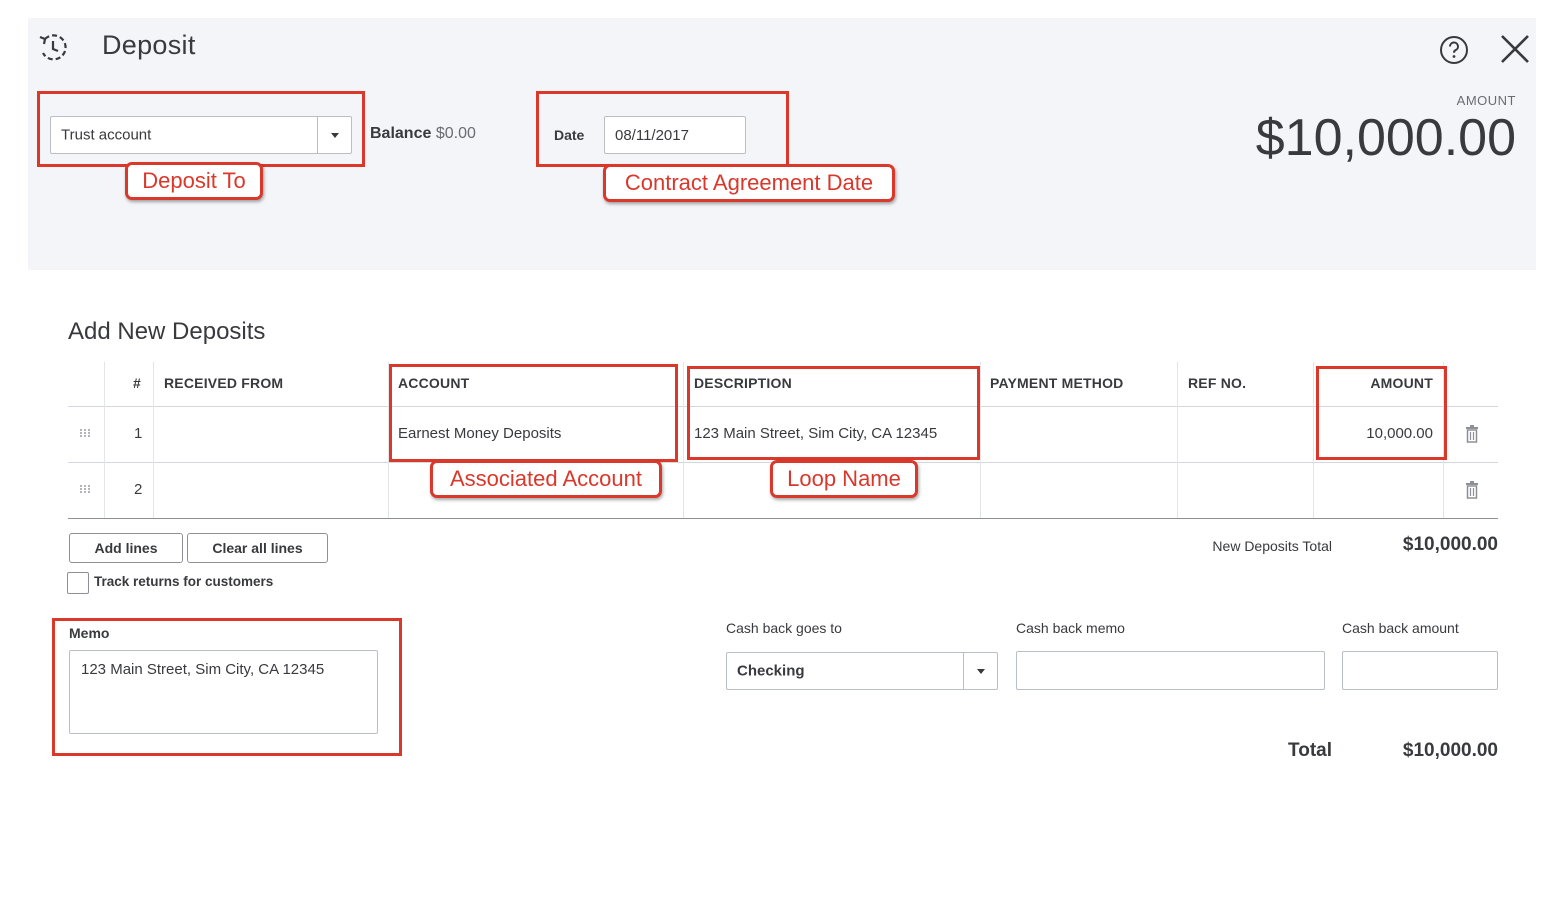 Image resolution: width=1562 pixels, height=907 pixels. What do you see at coordinates (224, 383) in the screenshot?
I see `col-header-received-from: RECEIVED FROM` at bounding box center [224, 383].